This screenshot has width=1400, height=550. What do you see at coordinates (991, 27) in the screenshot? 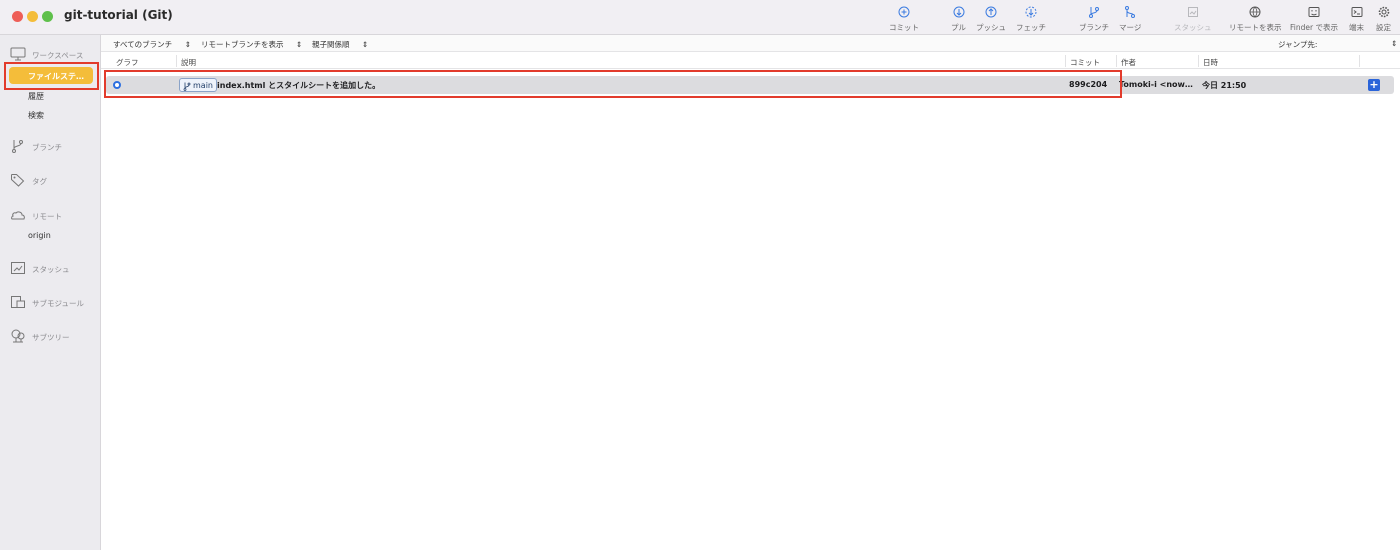
I see `push-label: プッシュ` at bounding box center [991, 27].